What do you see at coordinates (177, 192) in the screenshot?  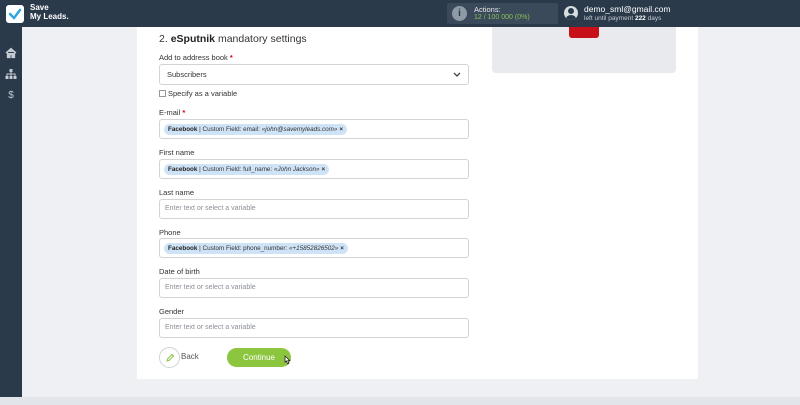 I see `last-name-label: Last name` at bounding box center [177, 192].